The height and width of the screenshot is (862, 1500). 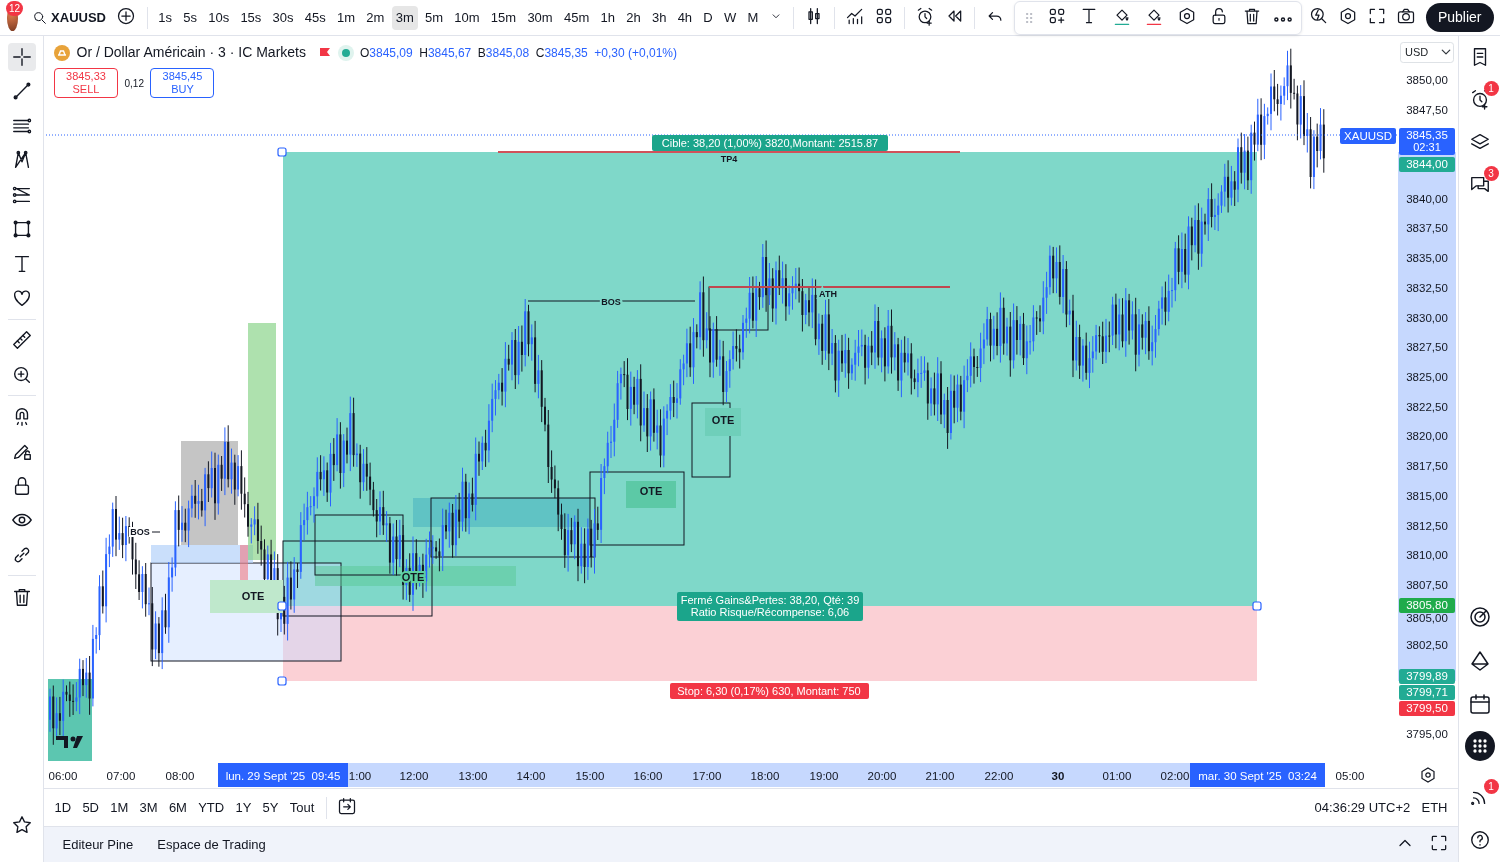 I want to click on interval-button: 10s, so click(x=219, y=17).